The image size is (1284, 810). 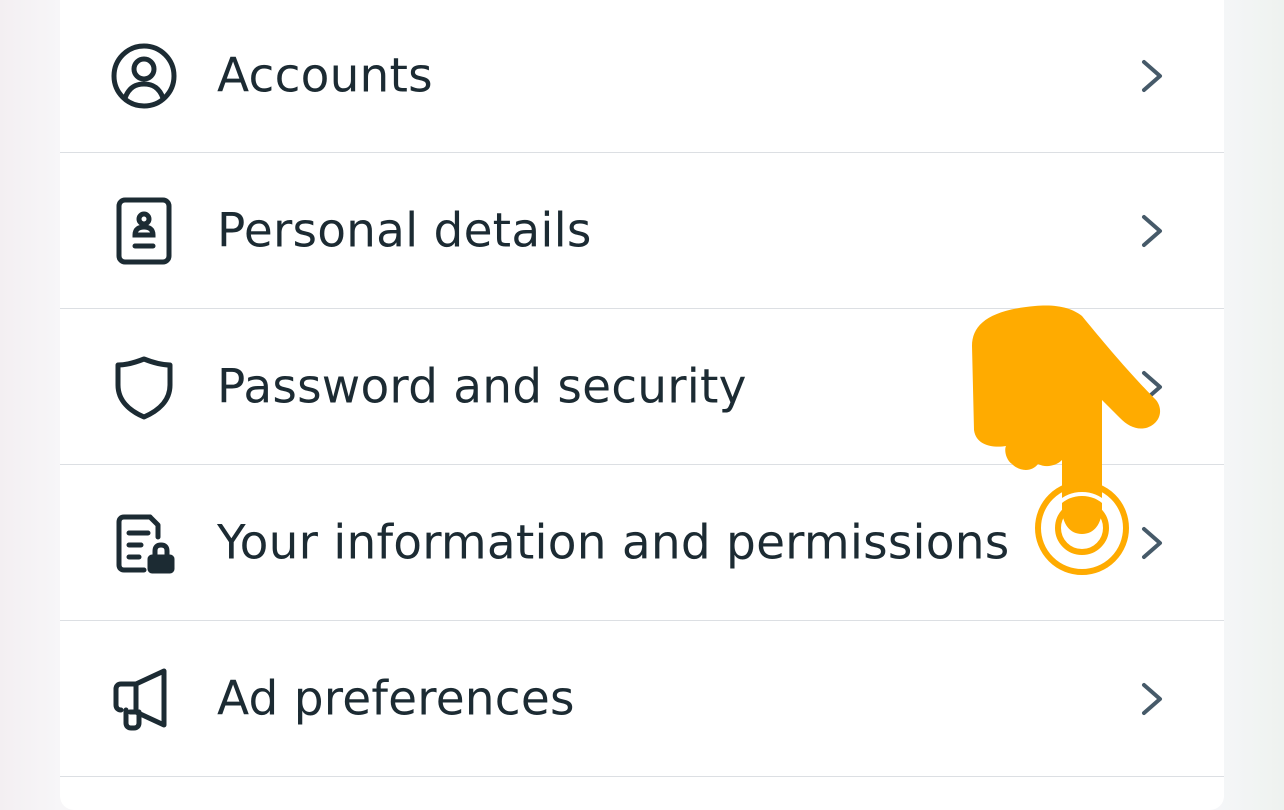 What do you see at coordinates (144, 387) in the screenshot?
I see `shield-icon` at bounding box center [144, 387].